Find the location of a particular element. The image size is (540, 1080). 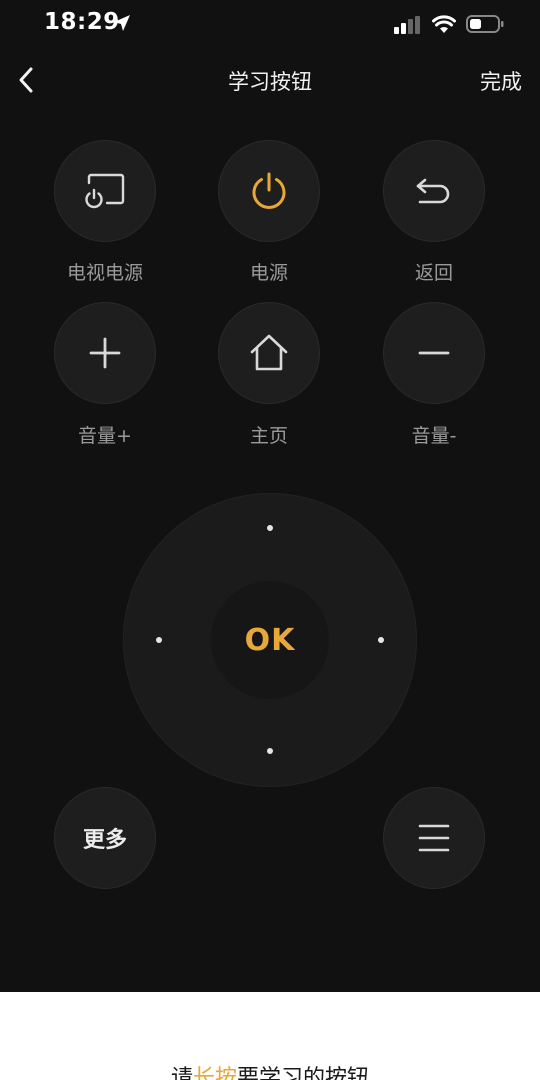

dpad-left-button is located at coordinates (159, 640).